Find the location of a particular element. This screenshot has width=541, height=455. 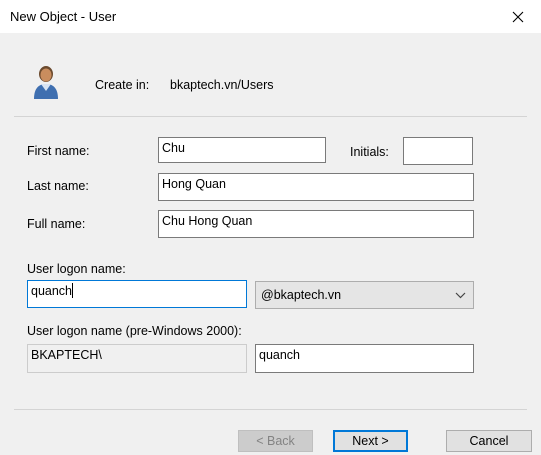

initials-field is located at coordinates (438, 151).